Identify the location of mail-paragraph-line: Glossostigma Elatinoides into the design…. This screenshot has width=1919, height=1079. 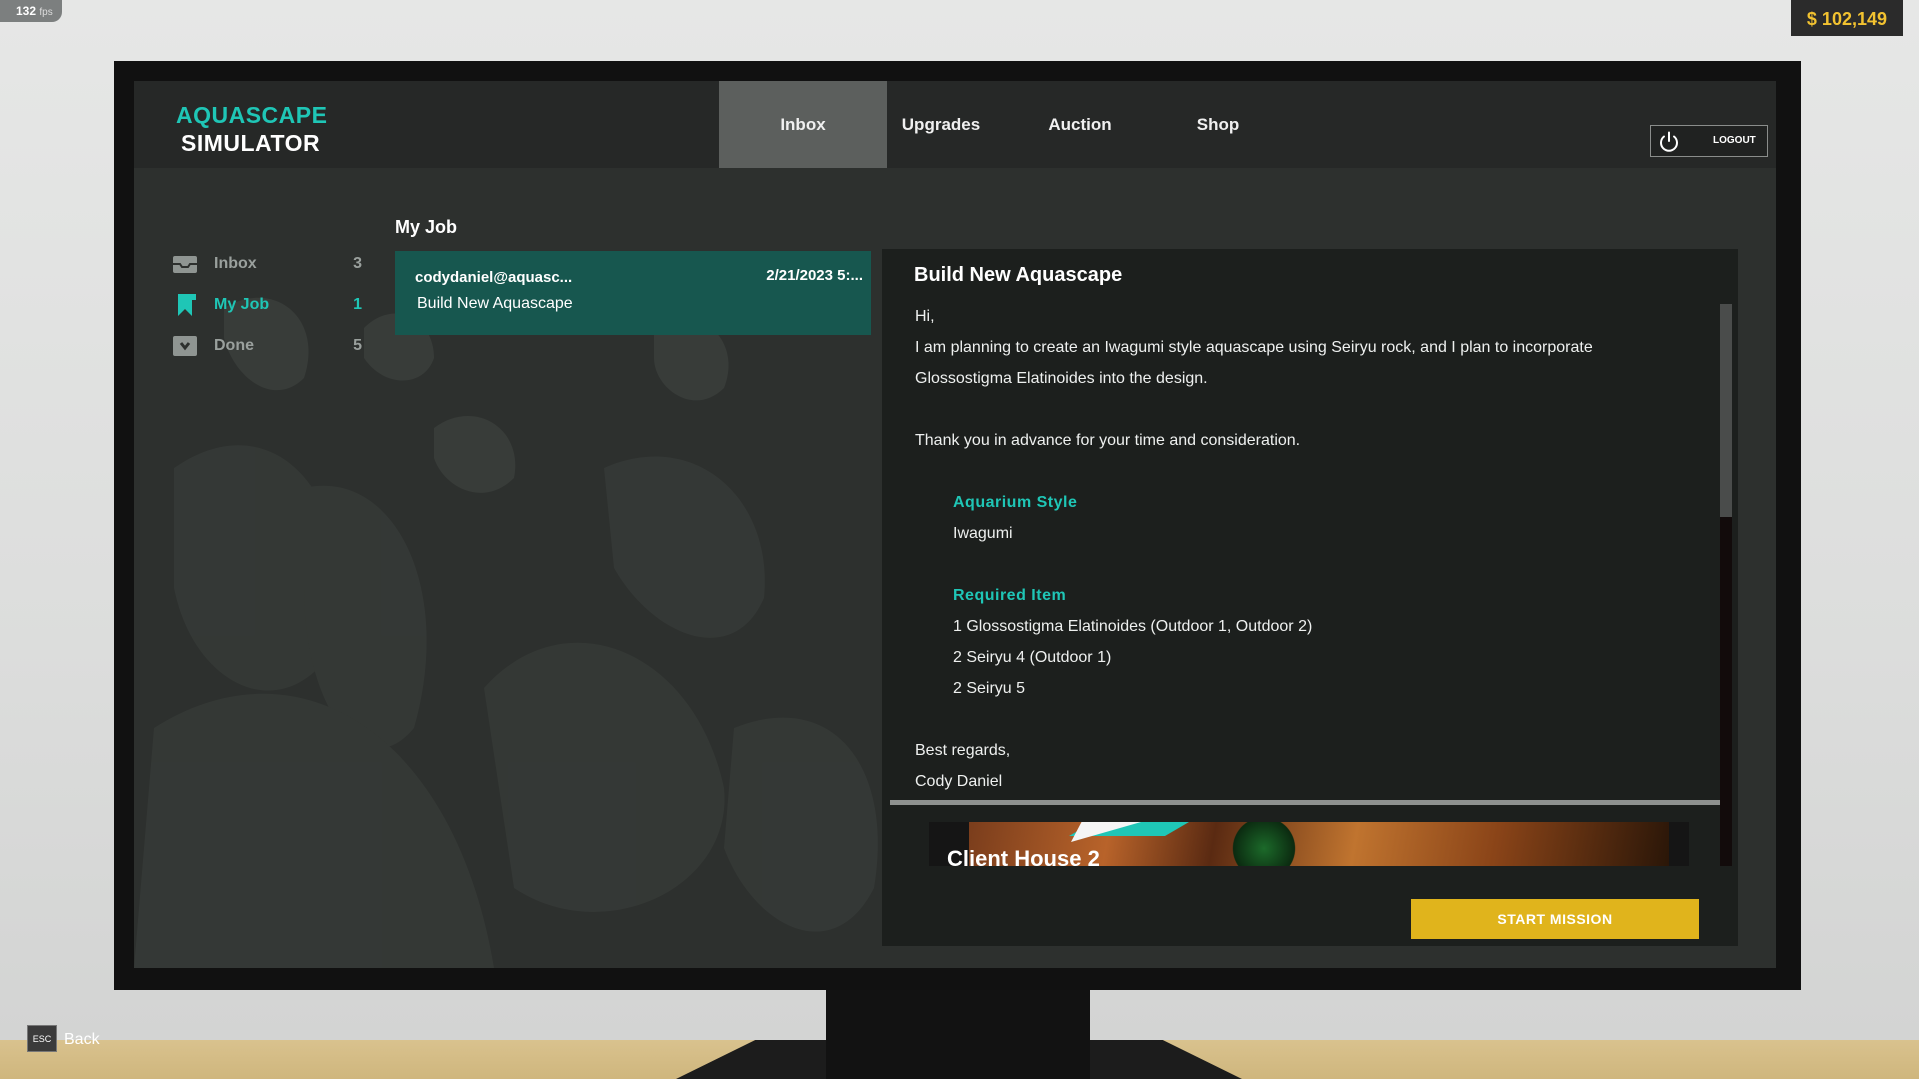
(1061, 378).